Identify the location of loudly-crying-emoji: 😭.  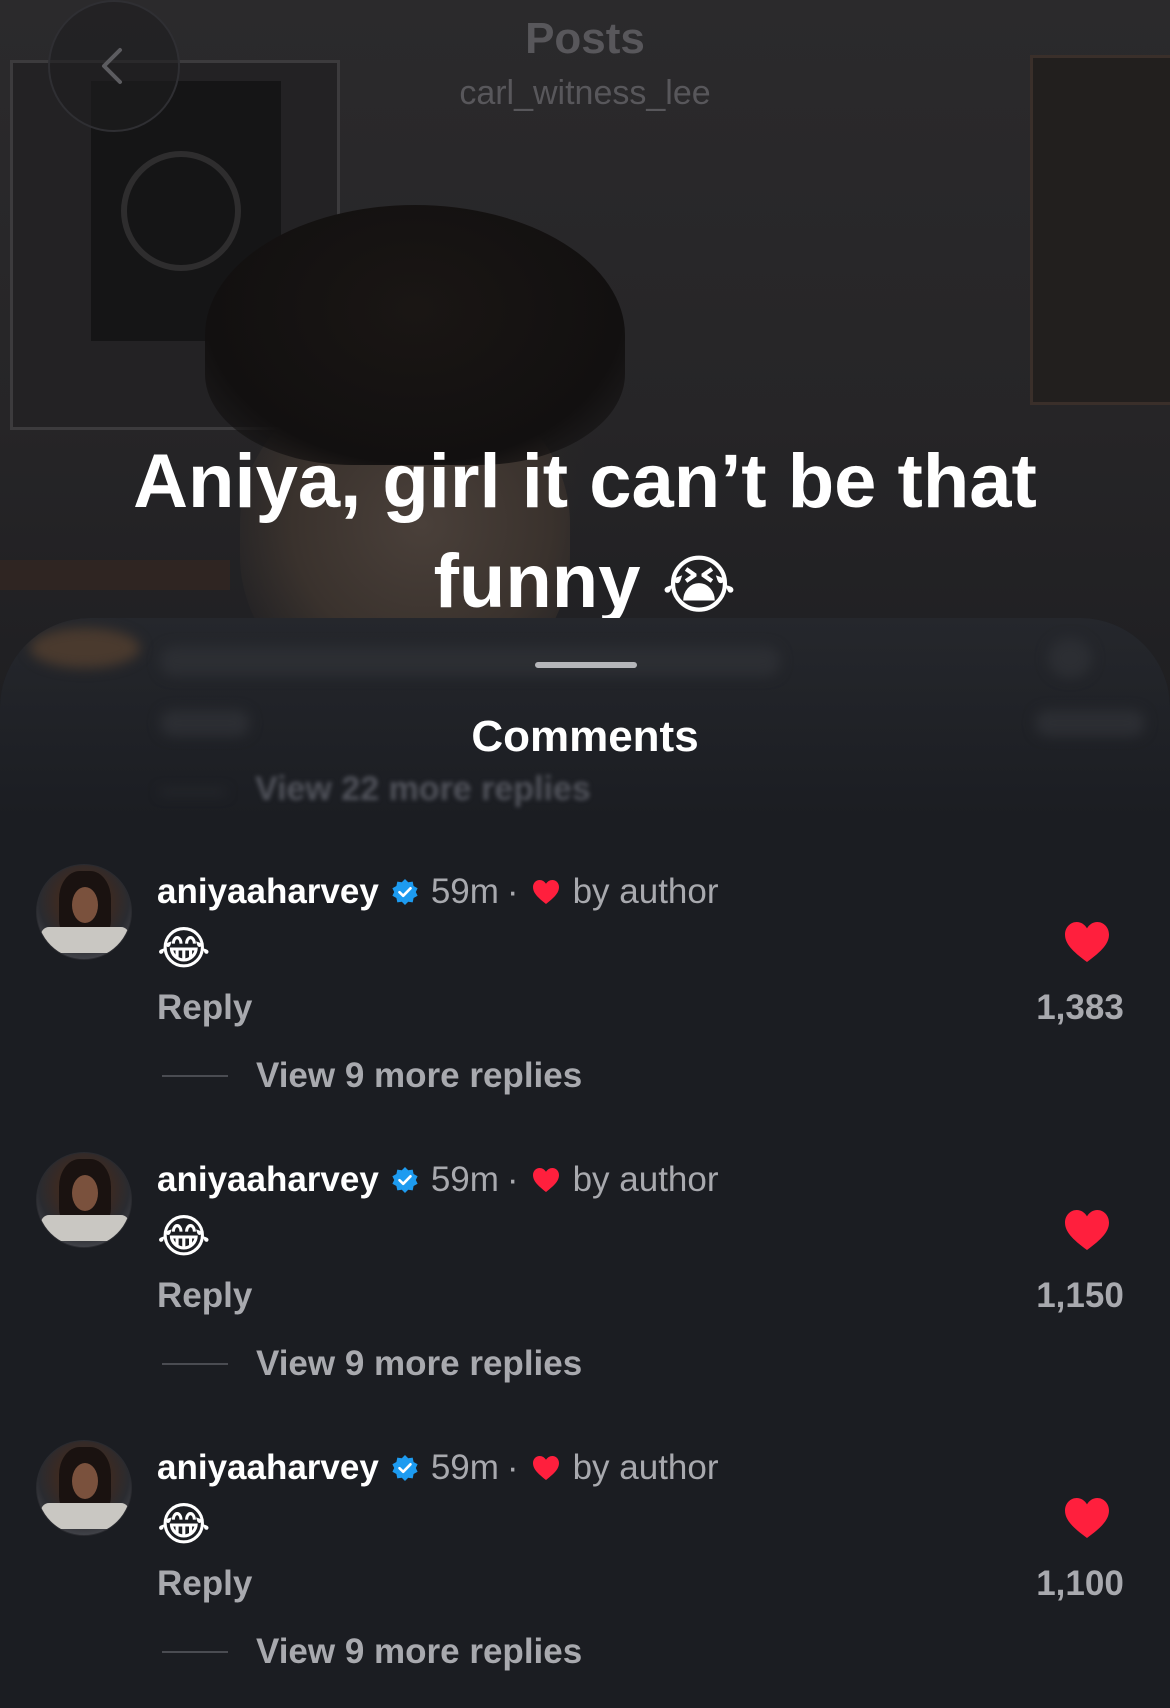
(699, 586).